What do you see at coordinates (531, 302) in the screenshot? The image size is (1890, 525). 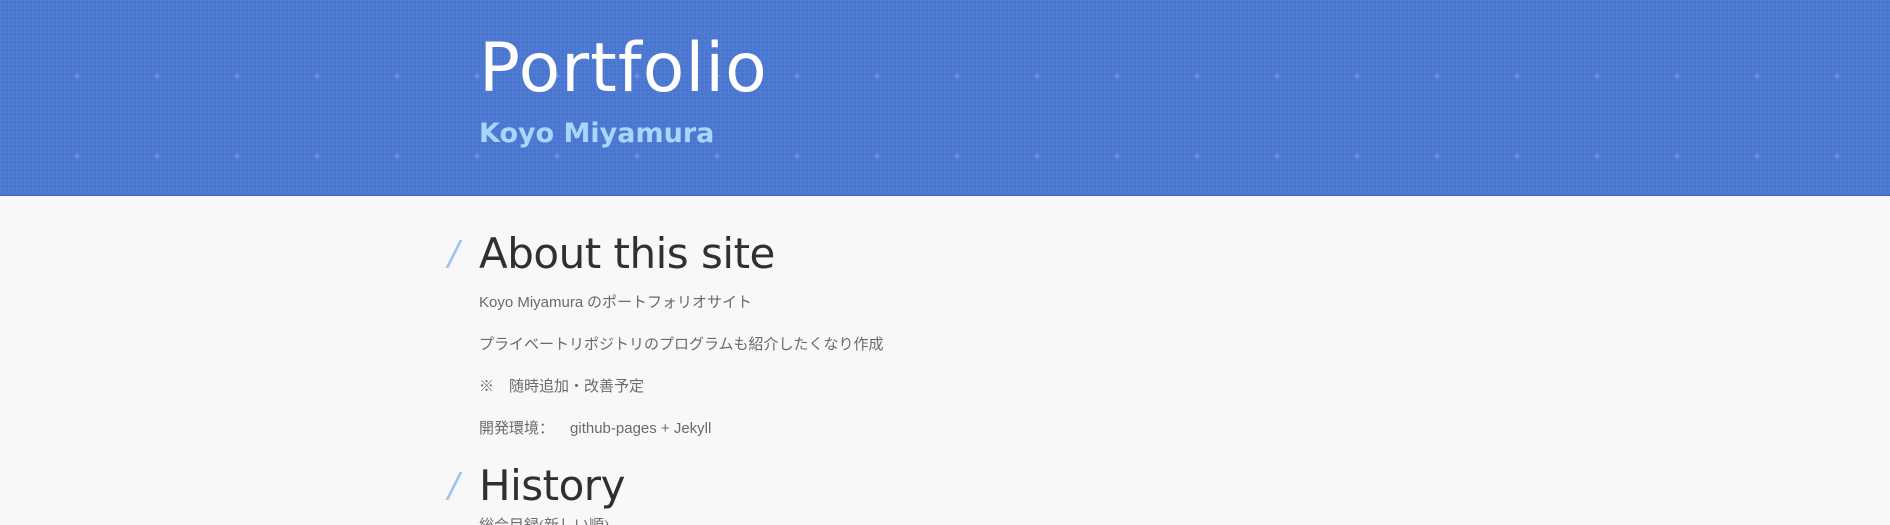 I see `author-name: Koyo Miyamura` at bounding box center [531, 302].